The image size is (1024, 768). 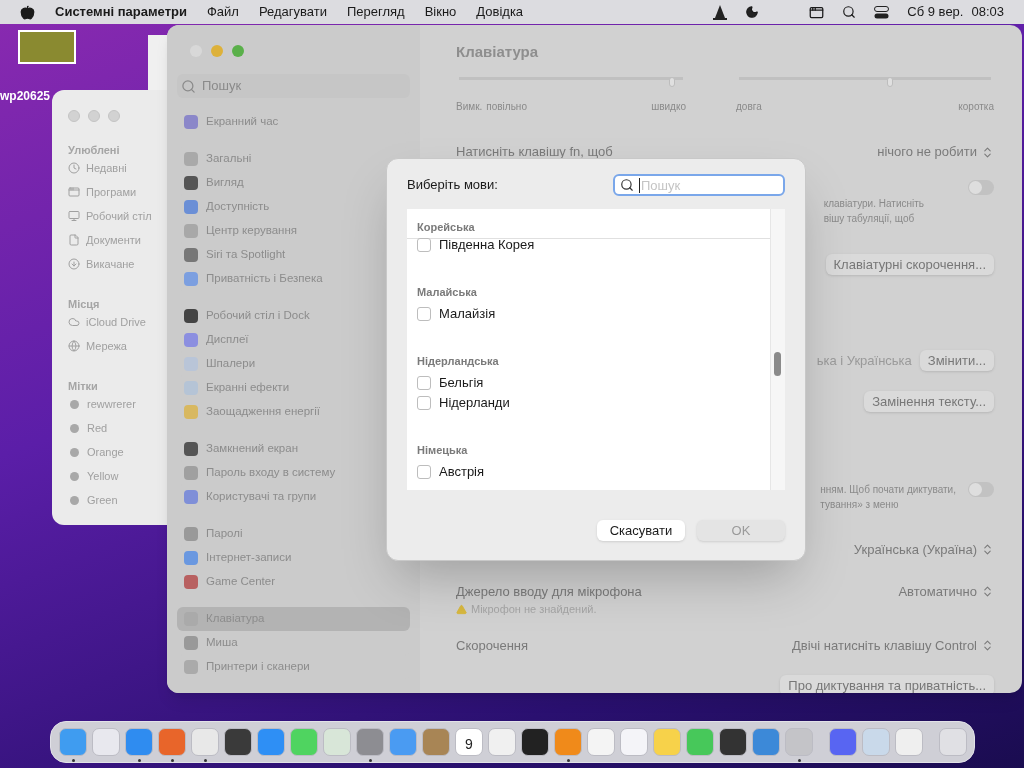 What do you see at coordinates (116, 322) in the screenshot?
I see `sidebar-item: iCloud Drive` at bounding box center [116, 322].